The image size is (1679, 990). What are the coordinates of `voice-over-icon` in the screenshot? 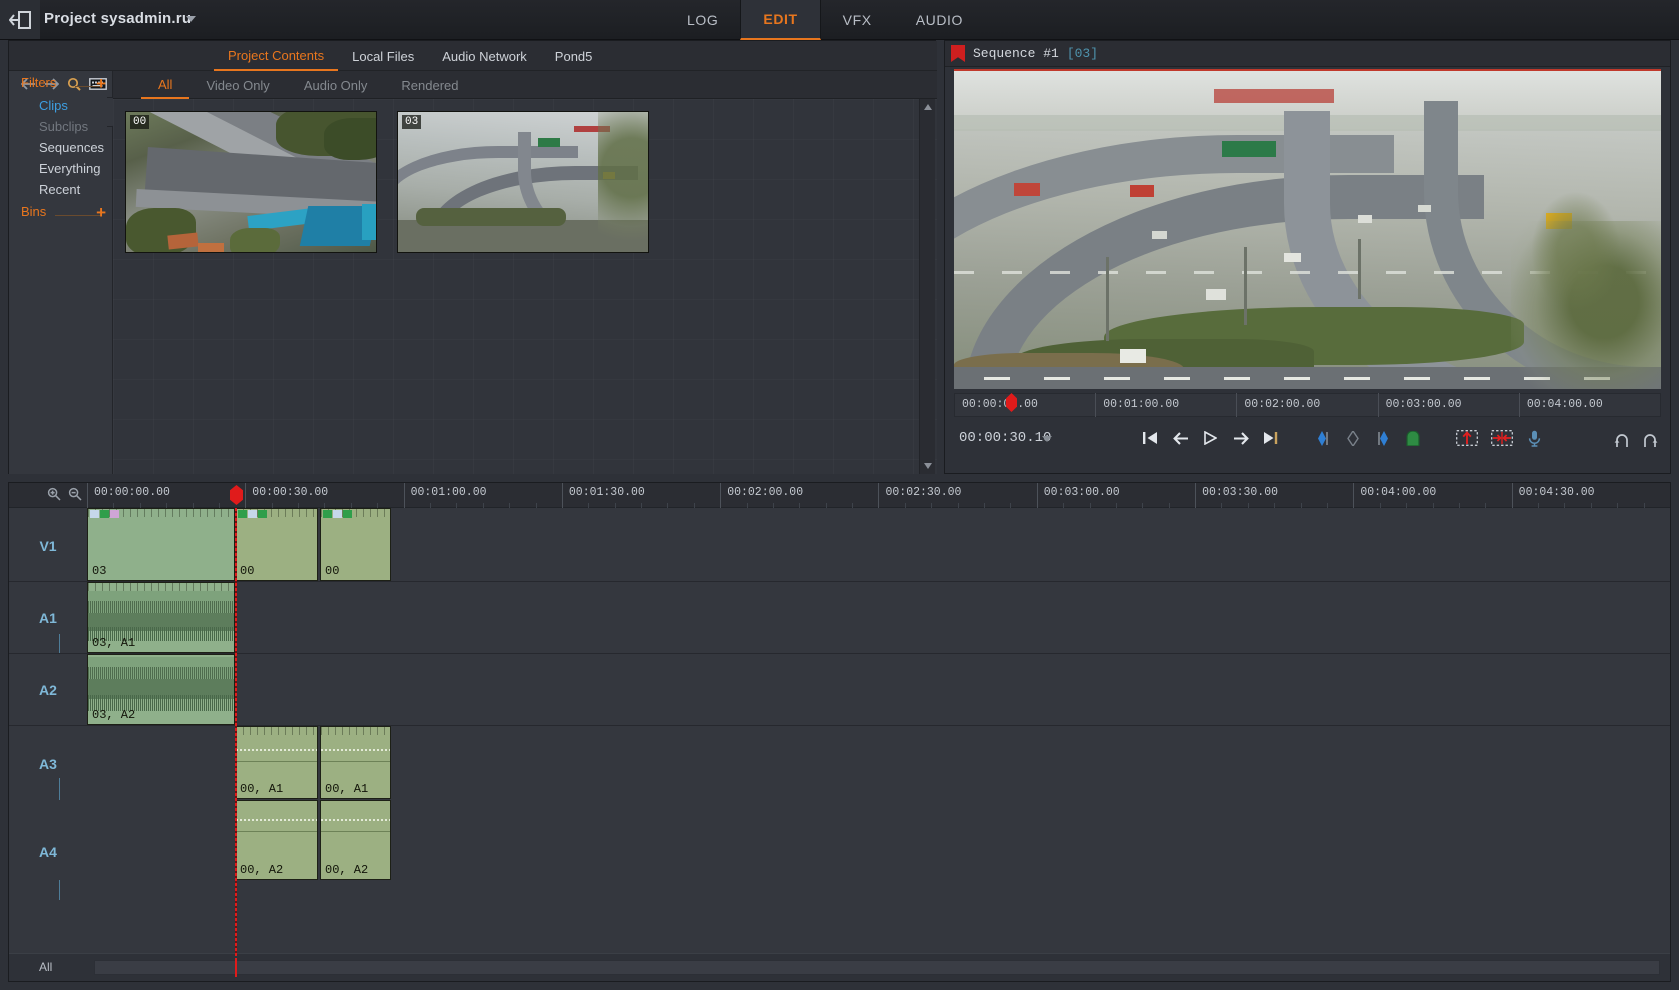 It's located at (1534, 438).